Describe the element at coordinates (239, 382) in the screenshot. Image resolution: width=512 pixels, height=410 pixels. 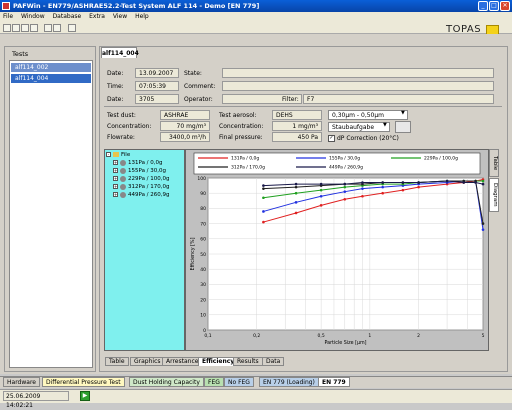
I see `module-tab-no-feg: No FEG` at that location.